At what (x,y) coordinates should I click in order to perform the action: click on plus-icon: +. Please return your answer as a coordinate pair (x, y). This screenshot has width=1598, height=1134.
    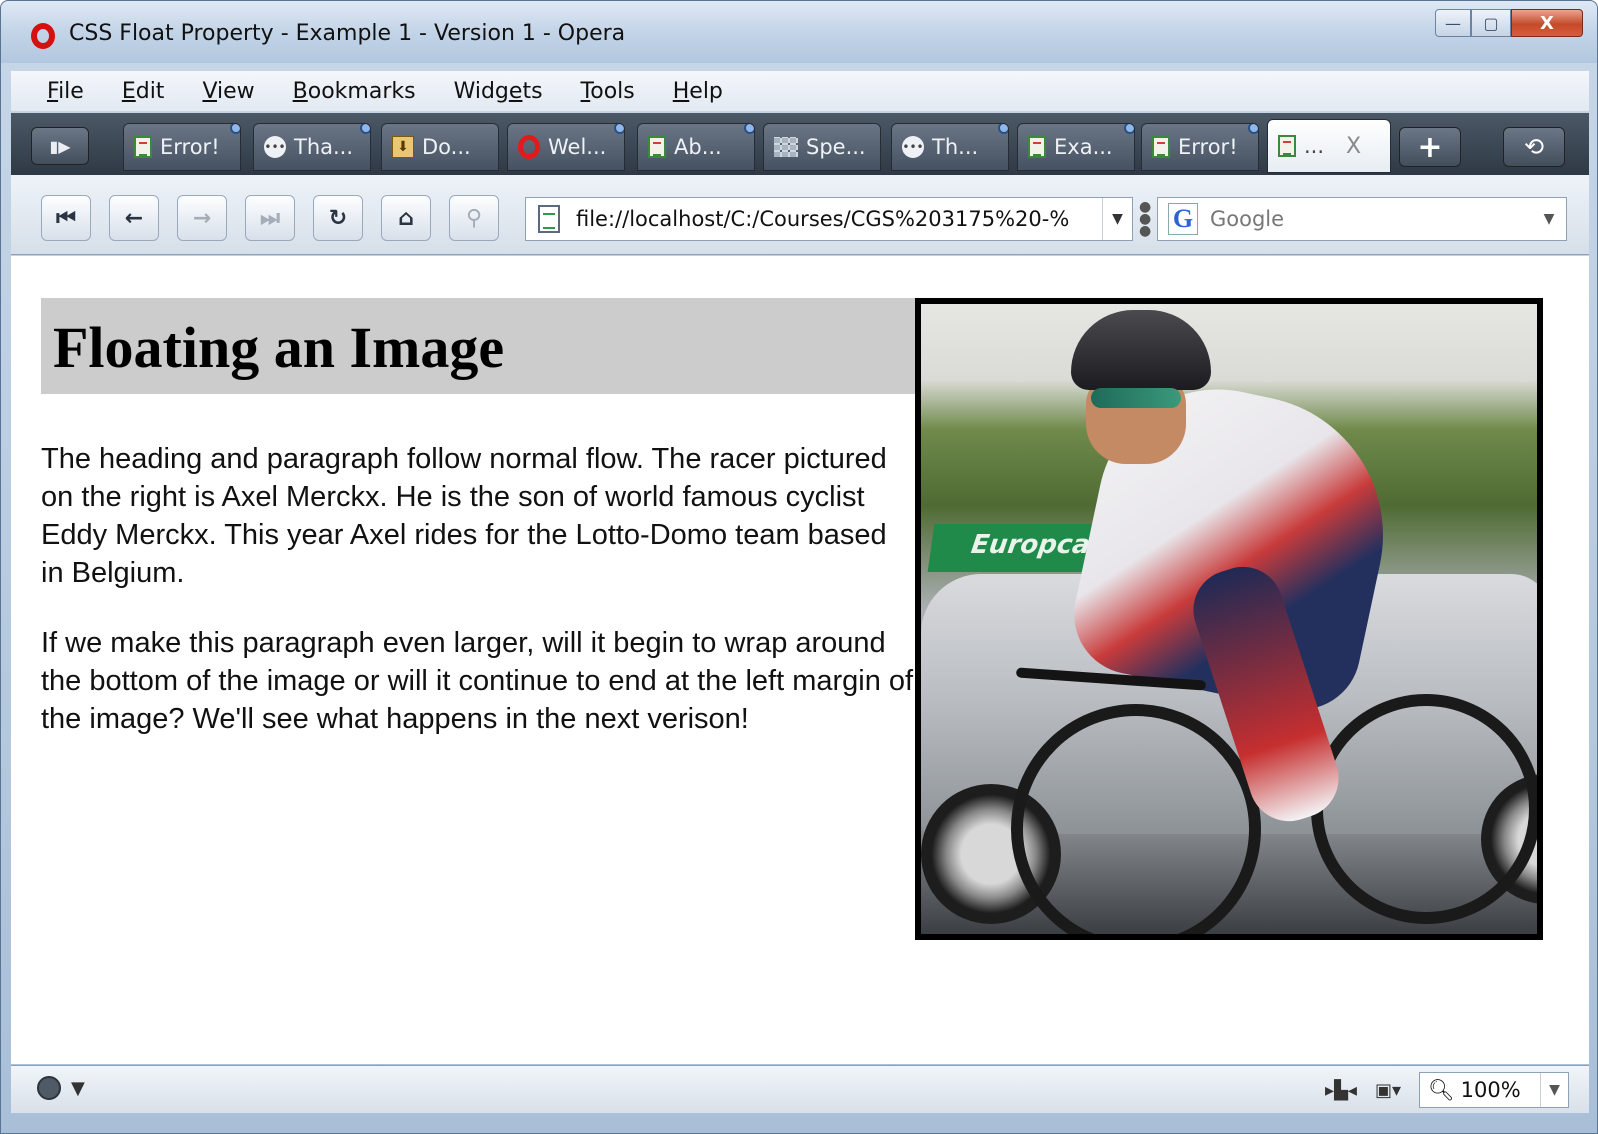
    Looking at the image, I should click on (1430, 147).